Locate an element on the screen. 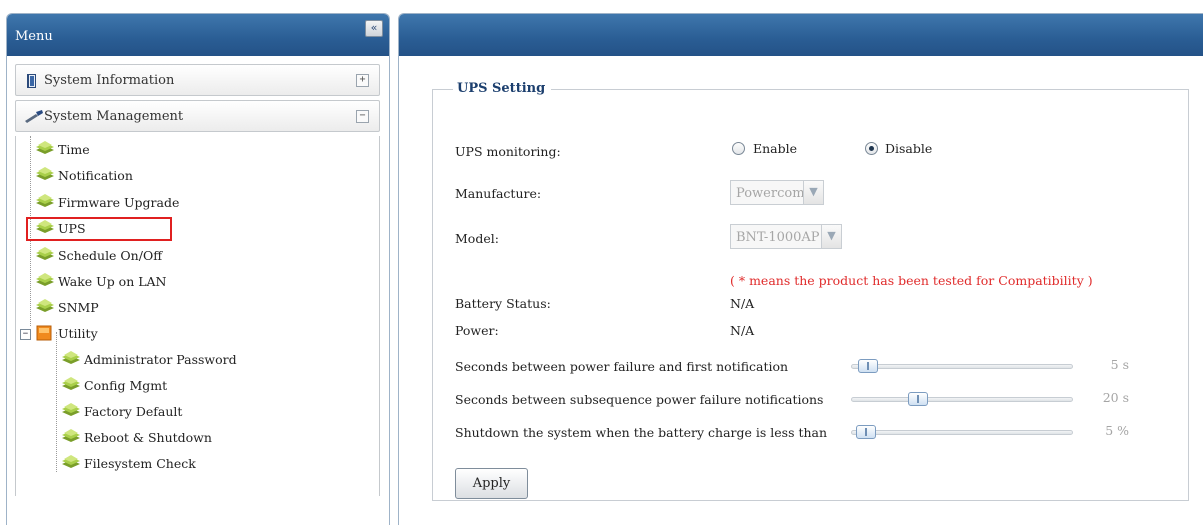  ups-monitoring-label: UPS monitoring: is located at coordinates (508, 151).